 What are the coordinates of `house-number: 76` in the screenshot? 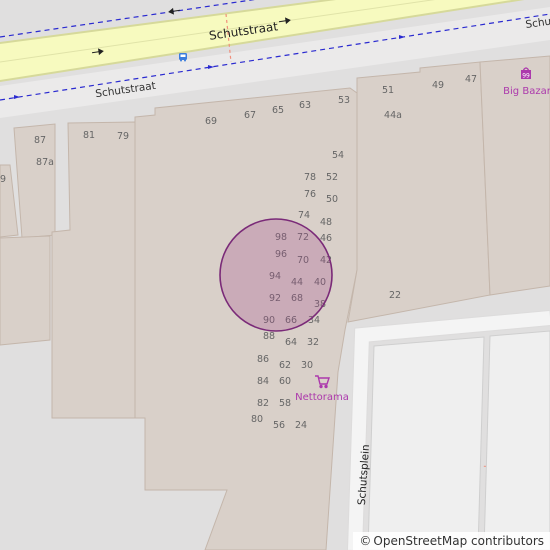 It's located at (310, 194).